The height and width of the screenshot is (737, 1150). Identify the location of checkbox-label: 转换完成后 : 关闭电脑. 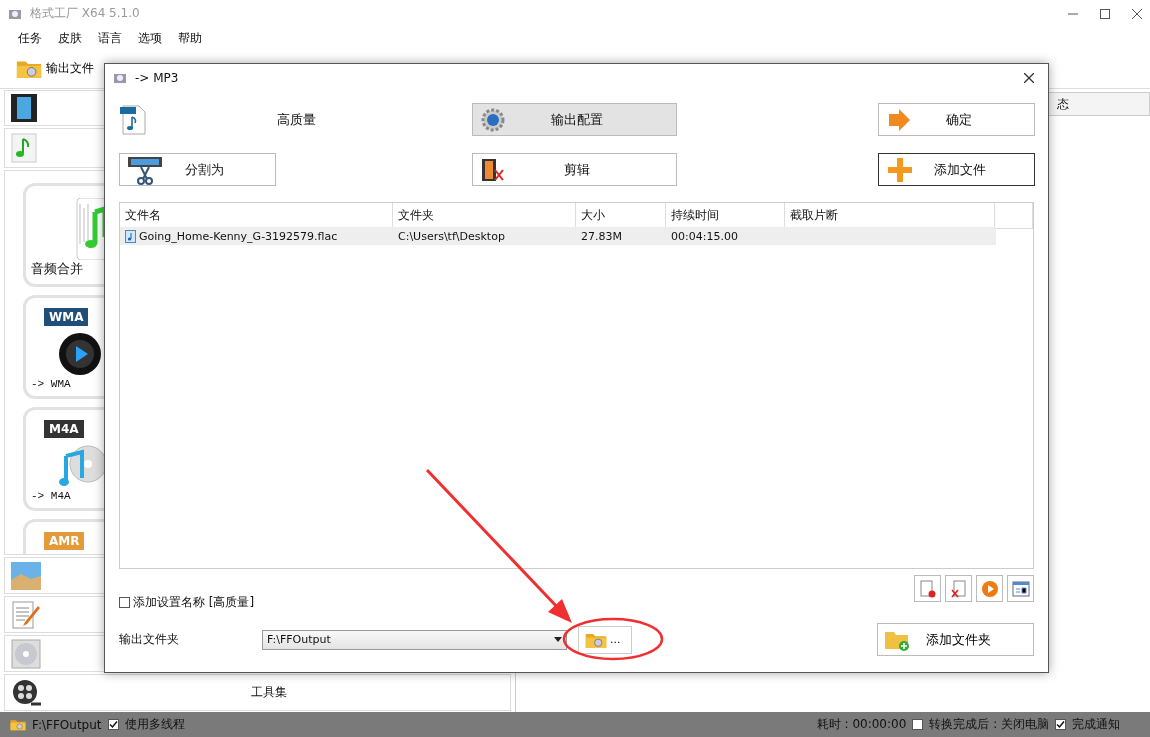
(989, 724).